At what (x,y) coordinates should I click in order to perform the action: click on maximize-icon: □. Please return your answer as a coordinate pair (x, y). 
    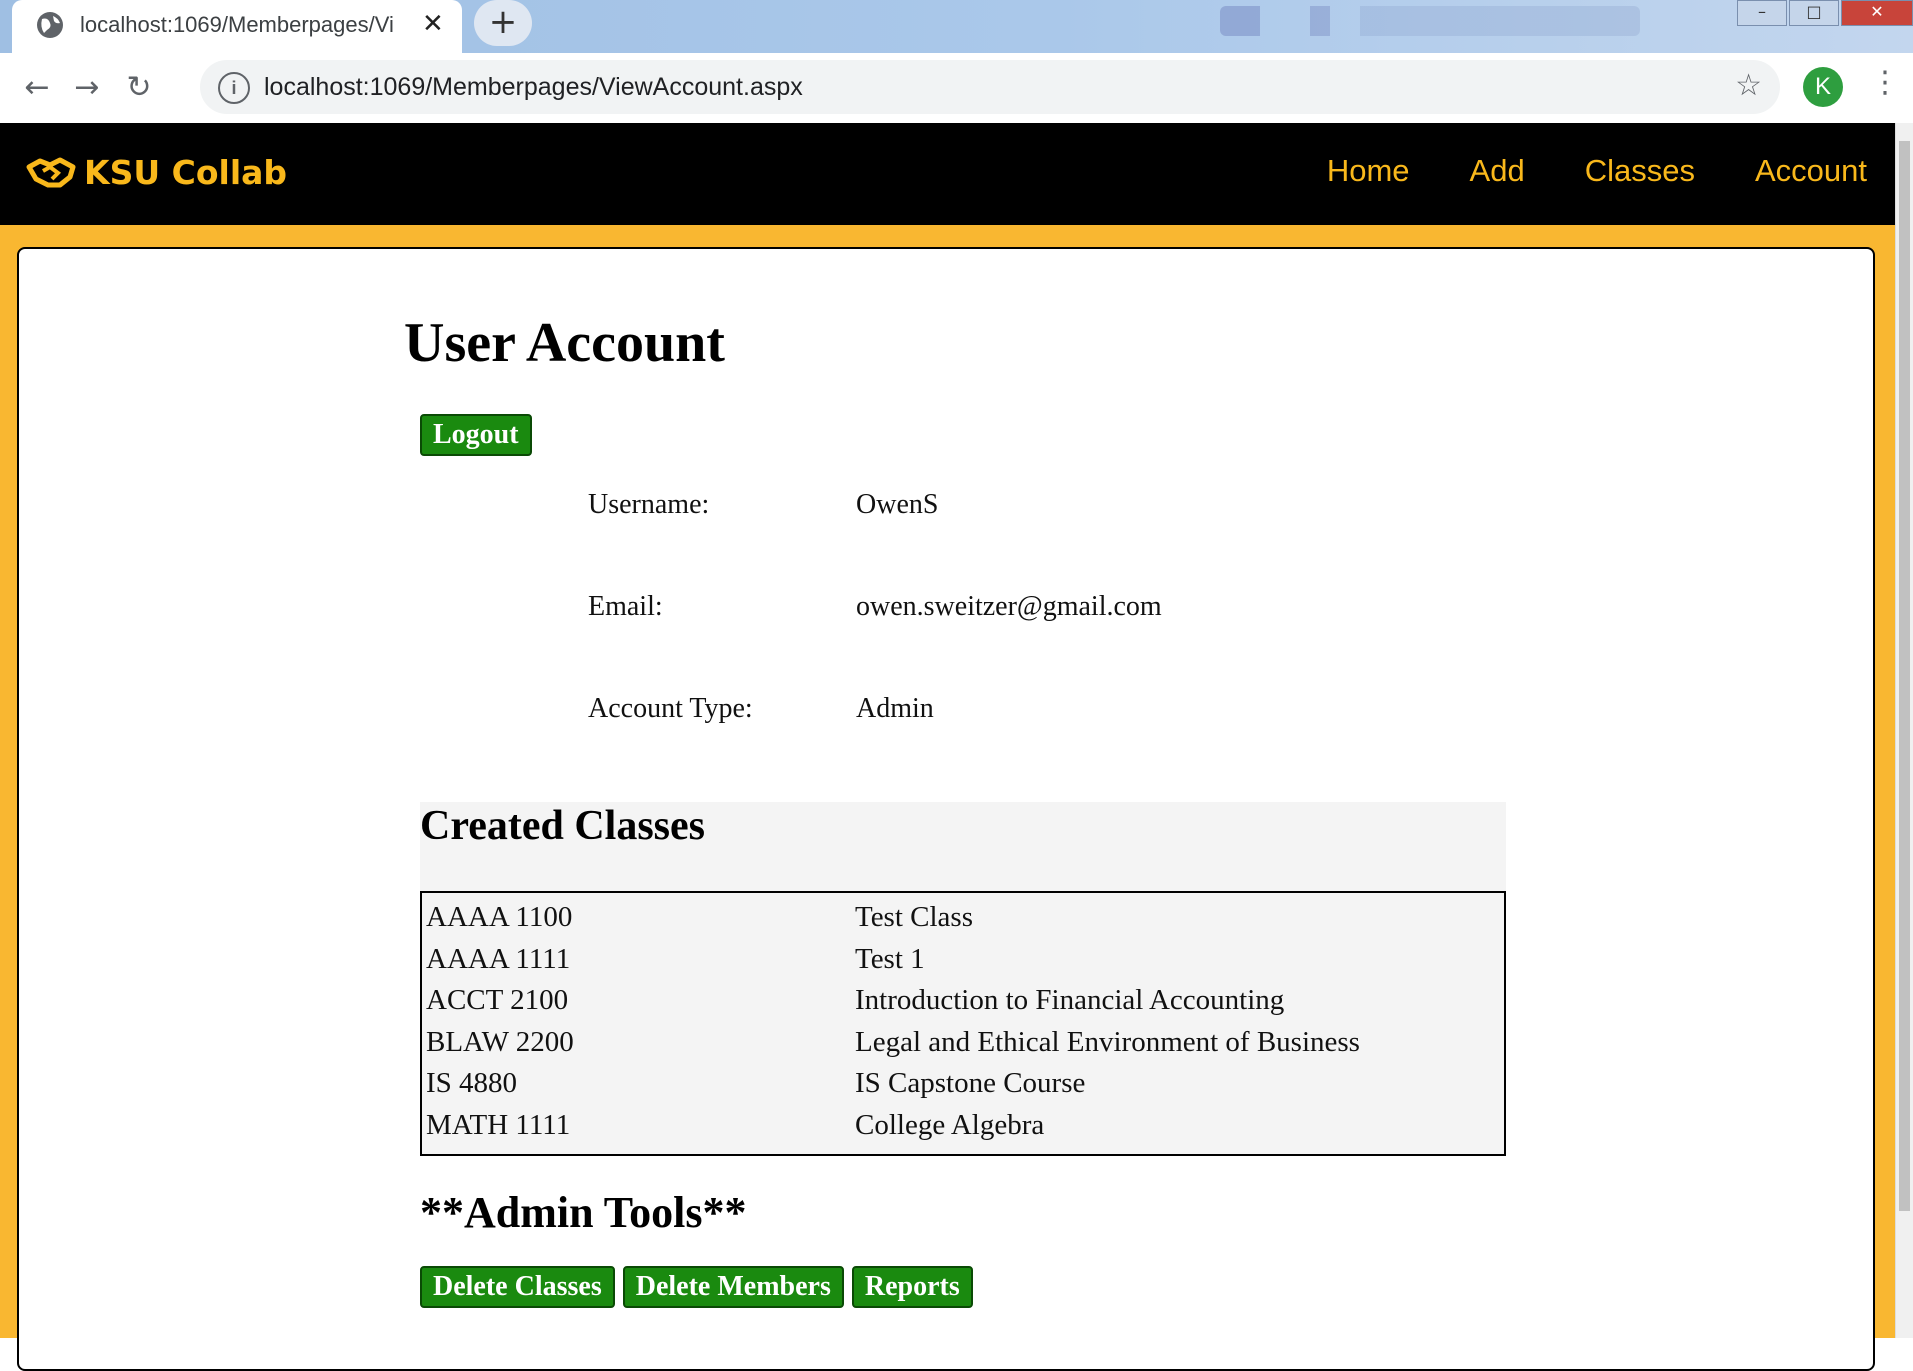
    Looking at the image, I should click on (1814, 13).